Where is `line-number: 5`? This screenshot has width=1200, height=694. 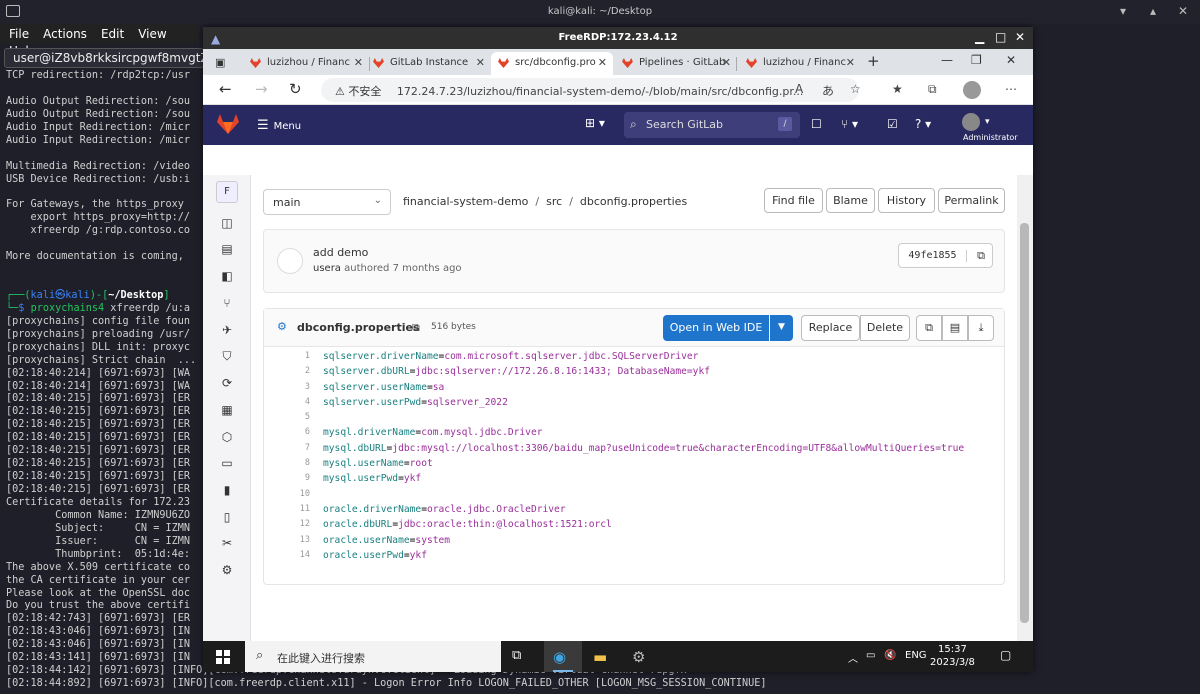 line-number: 5 is located at coordinates (287, 417).